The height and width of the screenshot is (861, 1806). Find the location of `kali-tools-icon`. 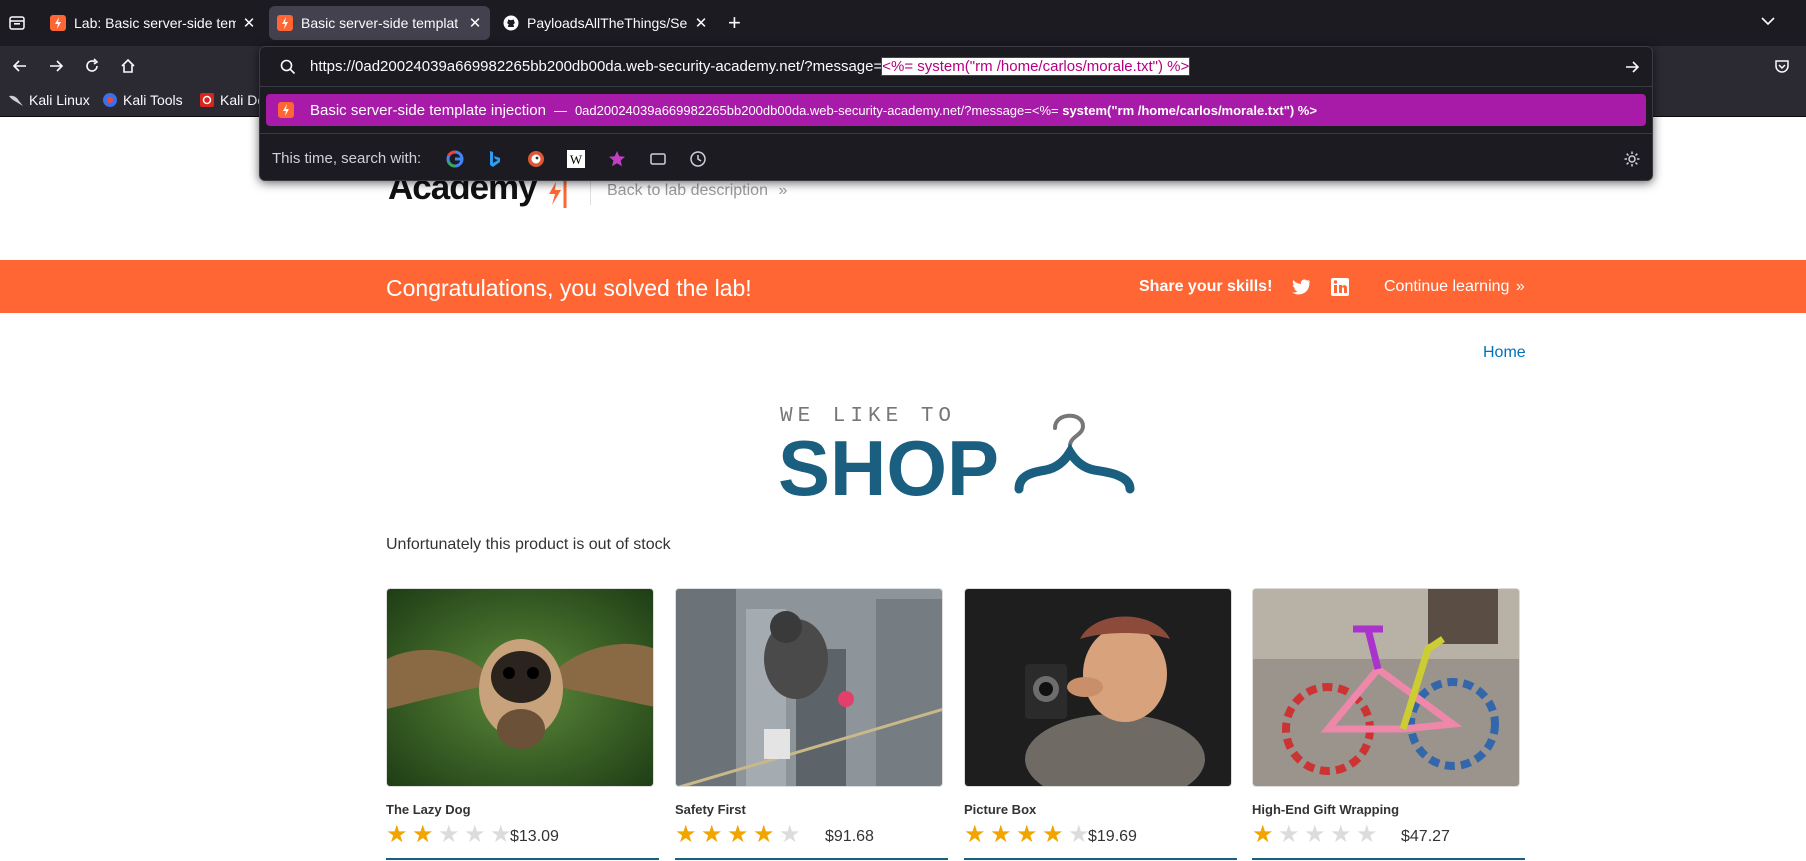

kali-tools-icon is located at coordinates (110, 100).